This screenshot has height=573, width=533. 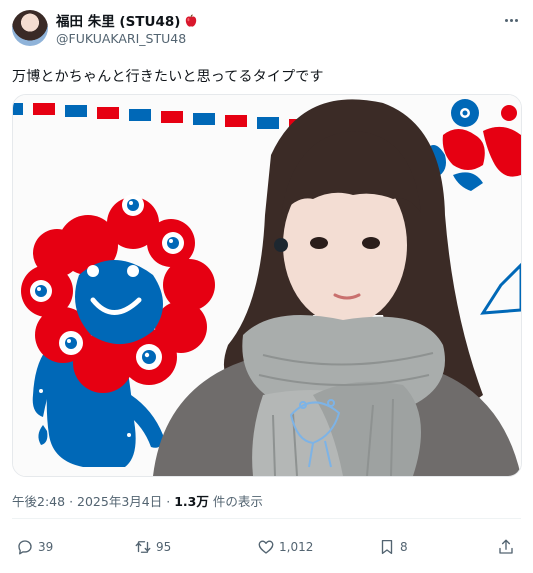 I want to click on author-display-name: 福田 朱里 (STU48), so click(x=118, y=20).